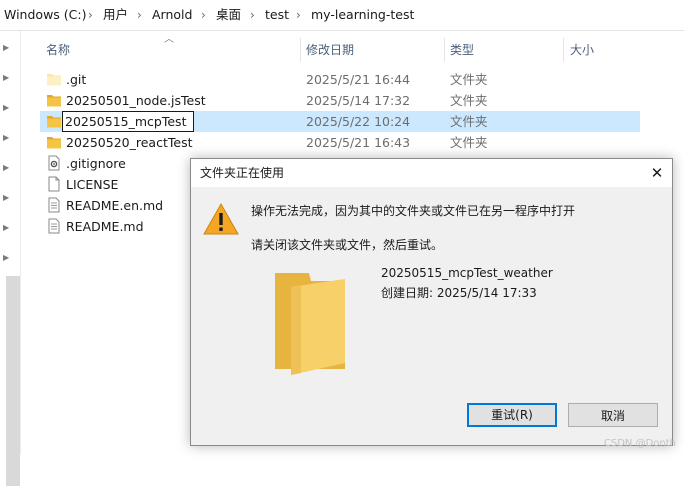  Describe the element at coordinates (347, 245) in the screenshot. I see `dialog-instruction: 请关闭该文件夹或文件，然后重试。` at that location.